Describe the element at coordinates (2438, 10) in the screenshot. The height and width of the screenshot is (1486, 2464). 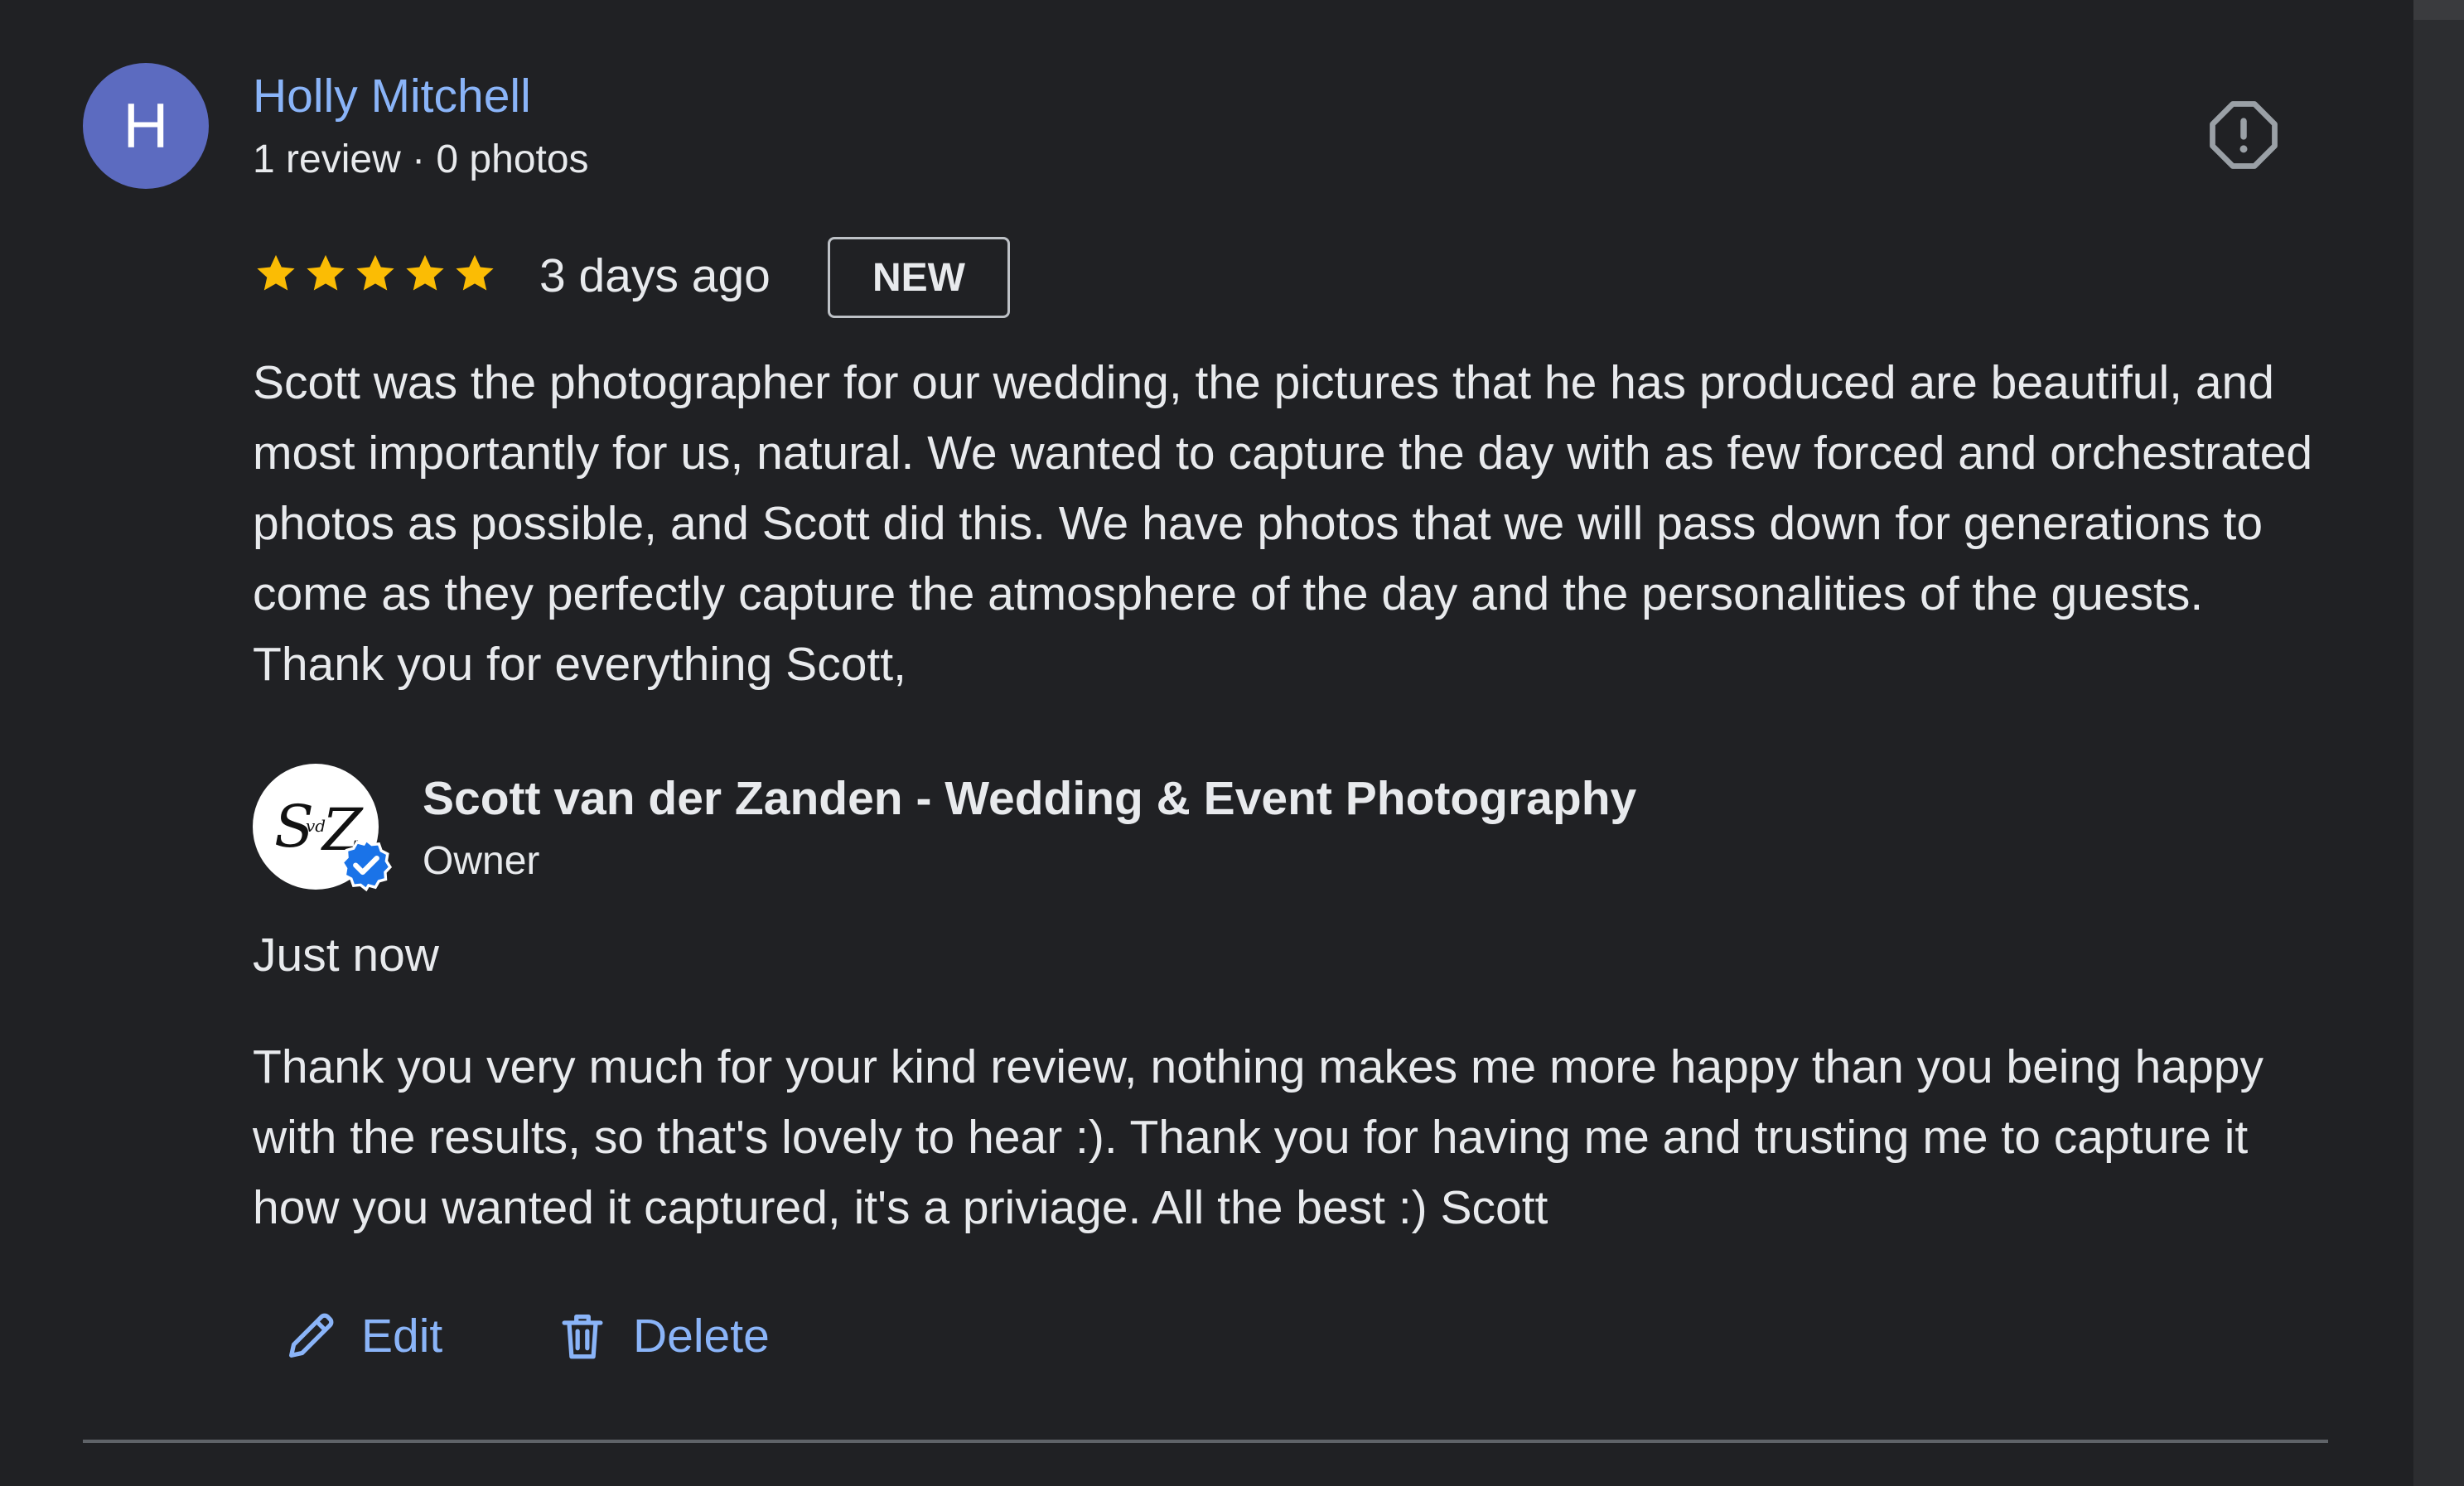
I see `scrollbar-thumb` at that location.